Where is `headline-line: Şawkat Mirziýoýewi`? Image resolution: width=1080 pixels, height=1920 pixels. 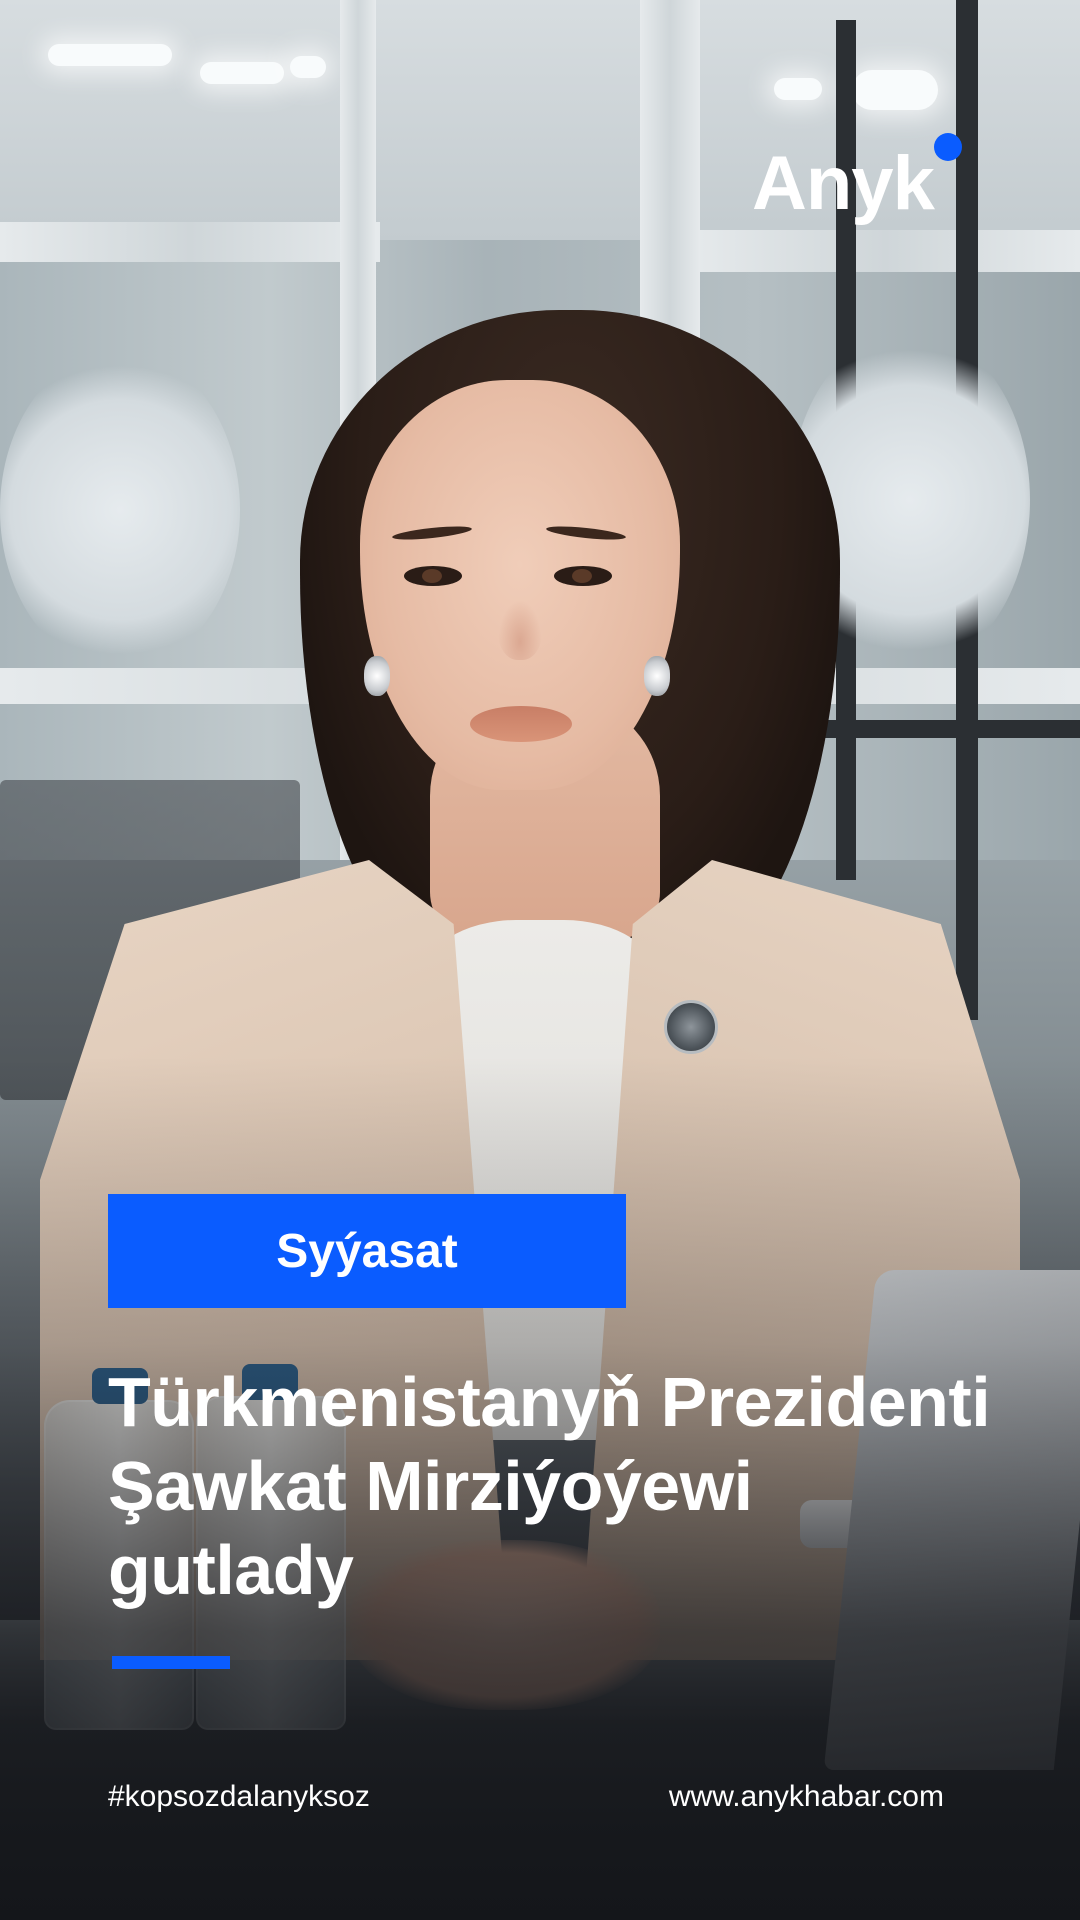 headline-line: Şawkat Mirziýoýewi is located at coordinates (430, 1486).